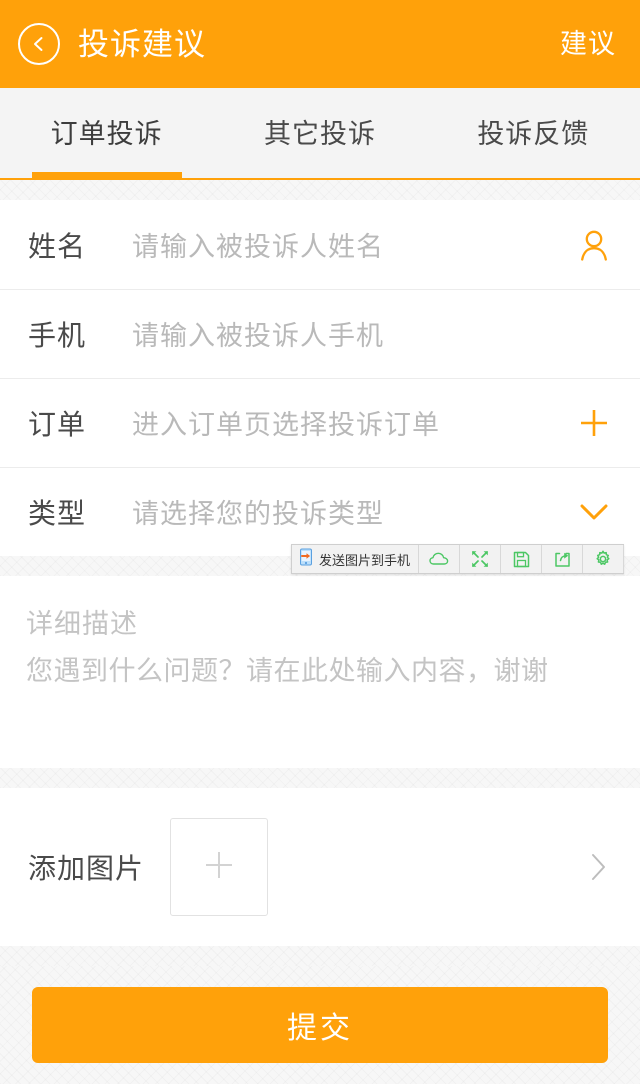 This screenshot has width=640, height=1084. Describe the element at coordinates (598, 867) in the screenshot. I see `chevron-right-icon` at that location.